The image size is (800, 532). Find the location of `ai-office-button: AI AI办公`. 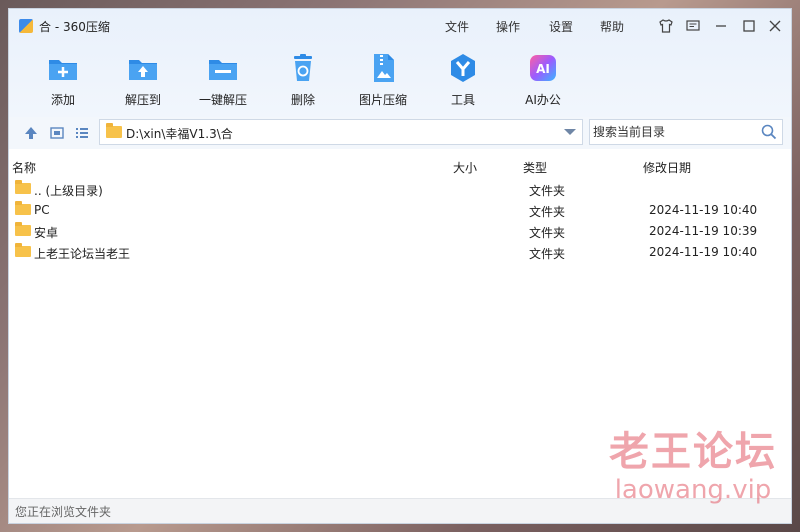

ai-office-button: AI AI办公 is located at coordinates (543, 79).